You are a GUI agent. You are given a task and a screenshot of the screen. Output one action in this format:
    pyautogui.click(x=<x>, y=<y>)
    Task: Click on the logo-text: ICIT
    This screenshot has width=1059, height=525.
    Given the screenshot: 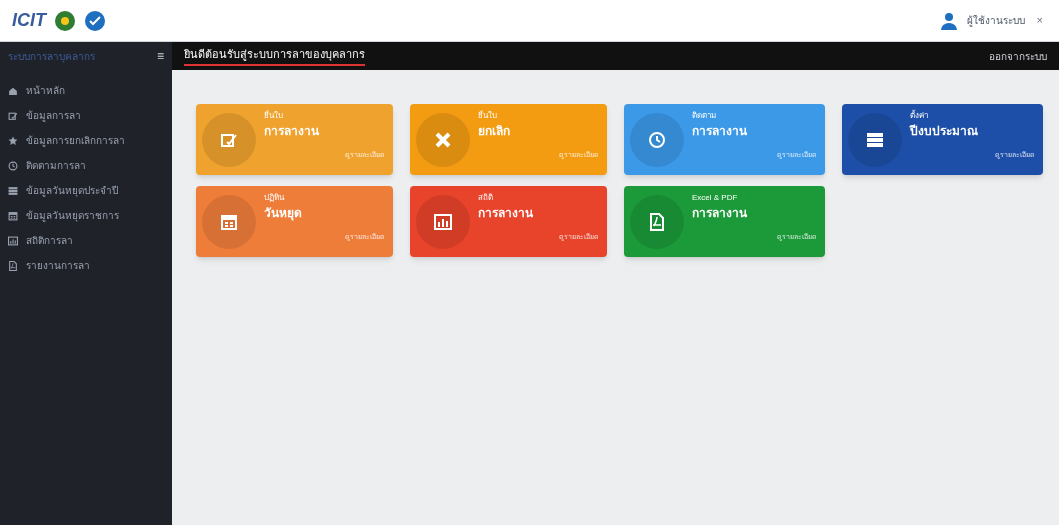 What is the action you would take?
    pyautogui.click(x=29, y=20)
    